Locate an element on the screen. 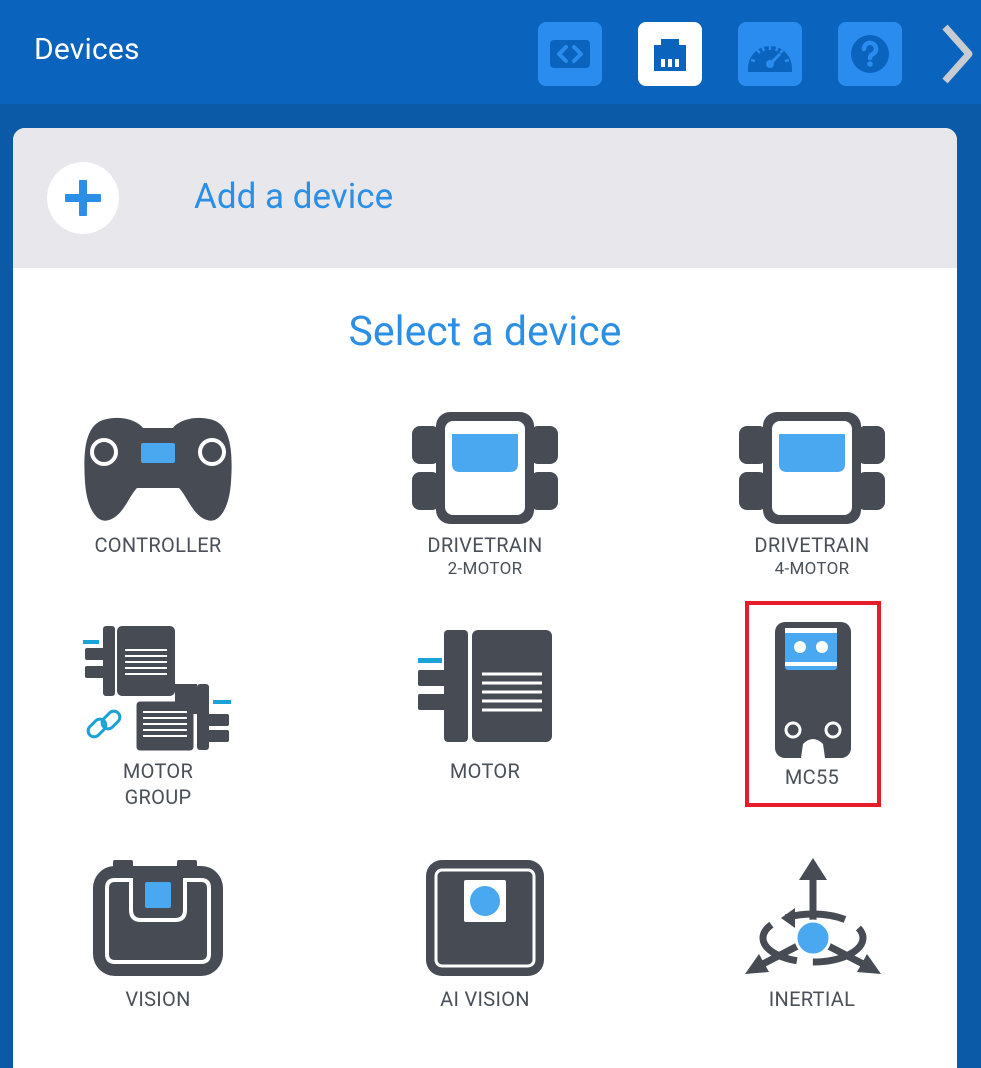  device-label: AI VISION is located at coordinates (485, 999).